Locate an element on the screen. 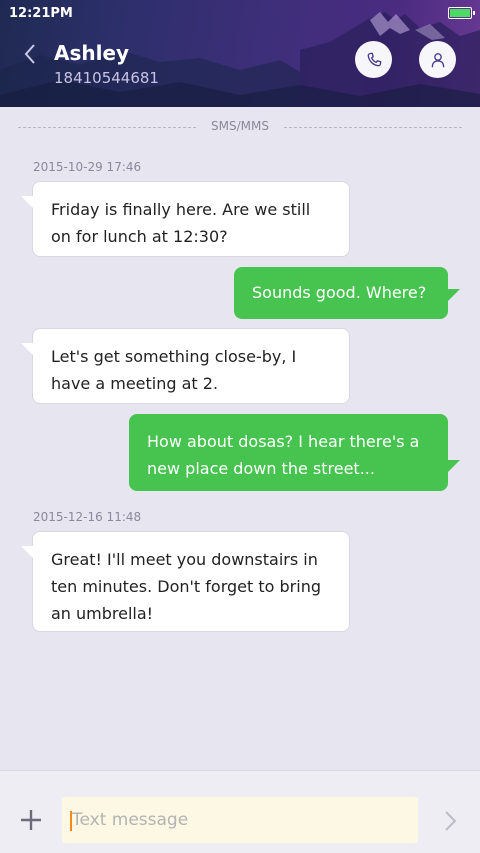  divider-label: SMS/MMS is located at coordinates (240, 126).